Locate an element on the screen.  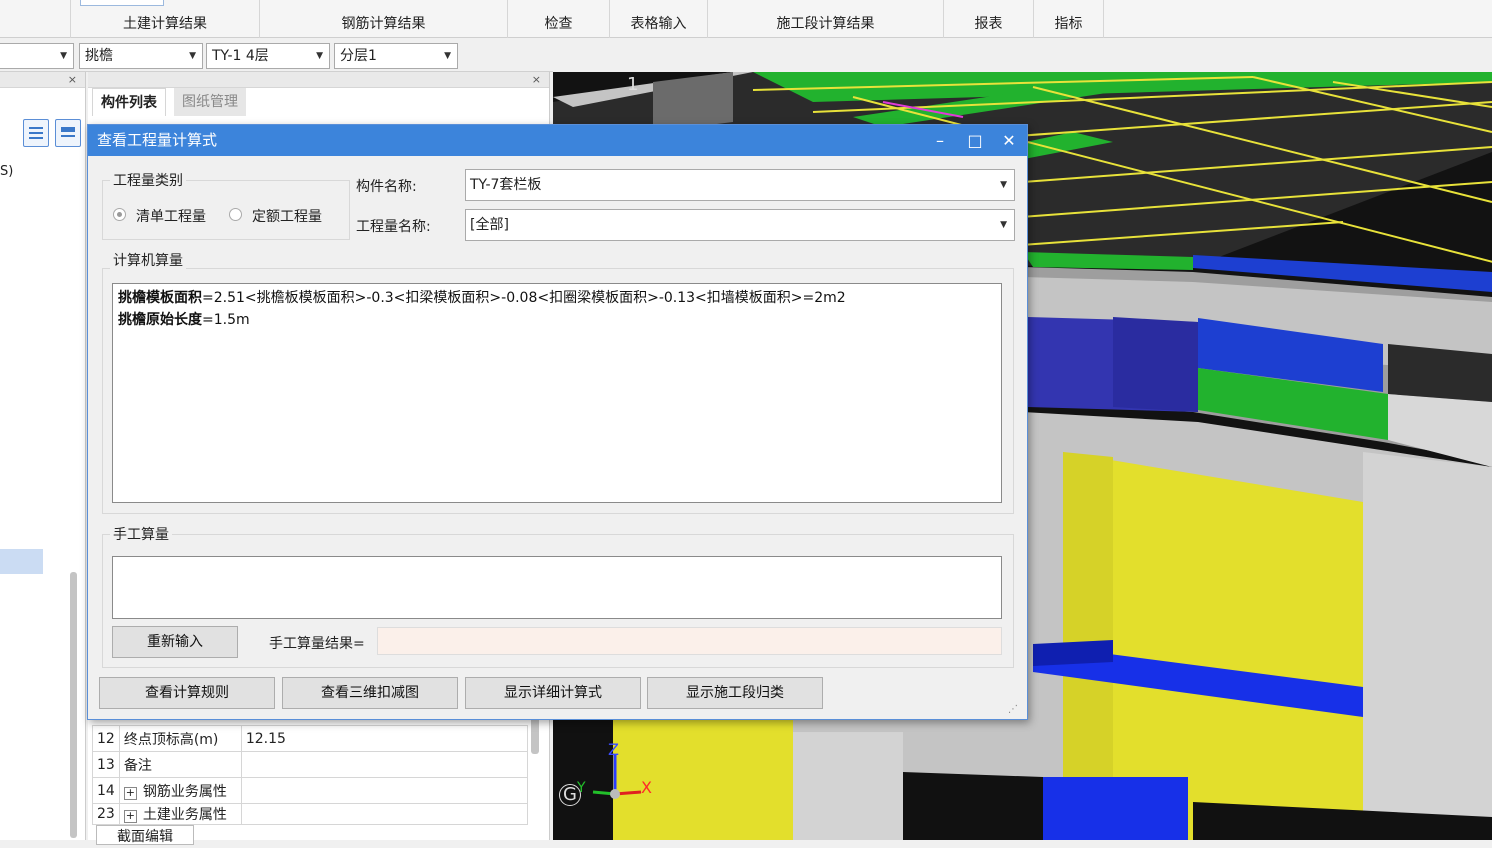
component-panel-close-icon: × is located at coordinates (536, 79).